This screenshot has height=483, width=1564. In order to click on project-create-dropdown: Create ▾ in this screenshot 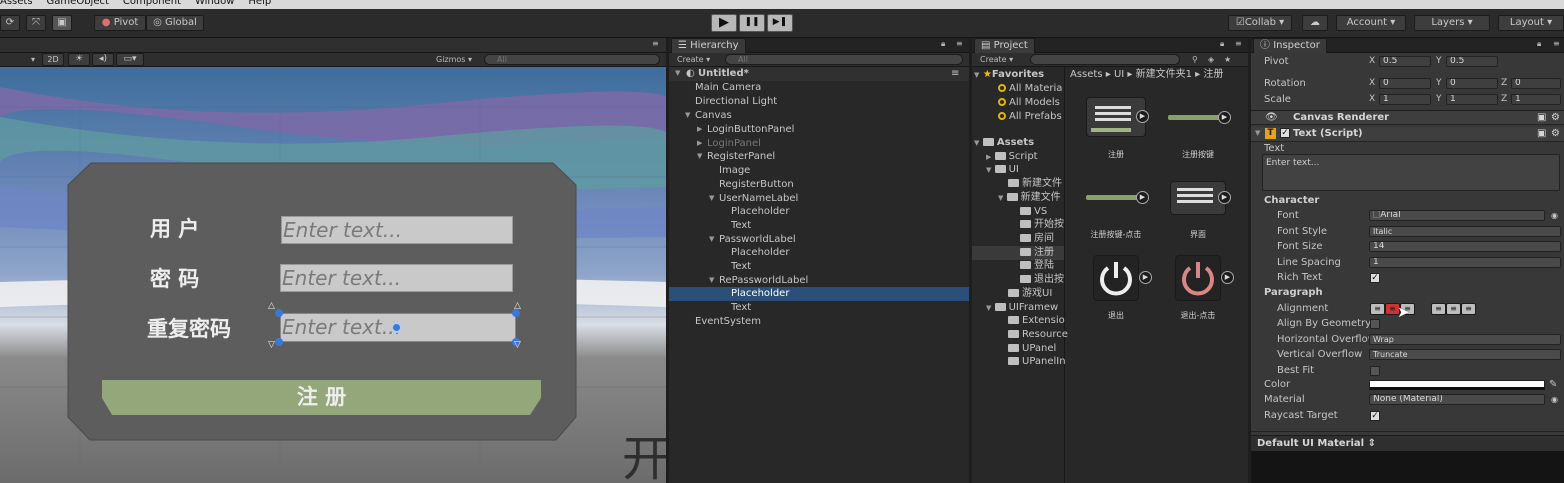, I will do `click(996, 60)`.